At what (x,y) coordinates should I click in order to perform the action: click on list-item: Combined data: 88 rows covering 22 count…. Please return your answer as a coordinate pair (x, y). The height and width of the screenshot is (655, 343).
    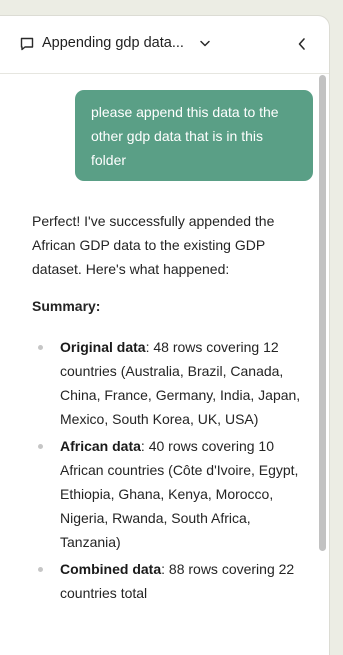
    Looking at the image, I should click on (172, 581).